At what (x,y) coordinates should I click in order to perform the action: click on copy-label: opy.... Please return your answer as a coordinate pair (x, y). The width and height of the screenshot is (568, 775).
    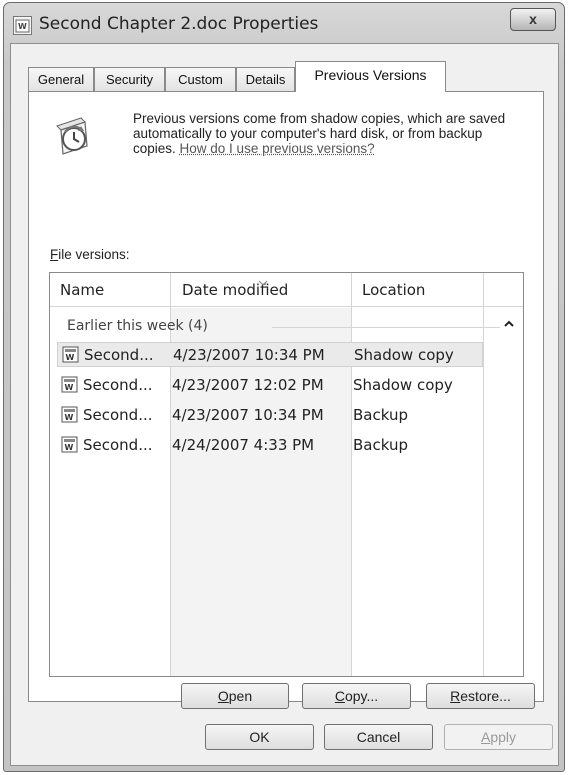
    Looking at the image, I should click on (361, 696).